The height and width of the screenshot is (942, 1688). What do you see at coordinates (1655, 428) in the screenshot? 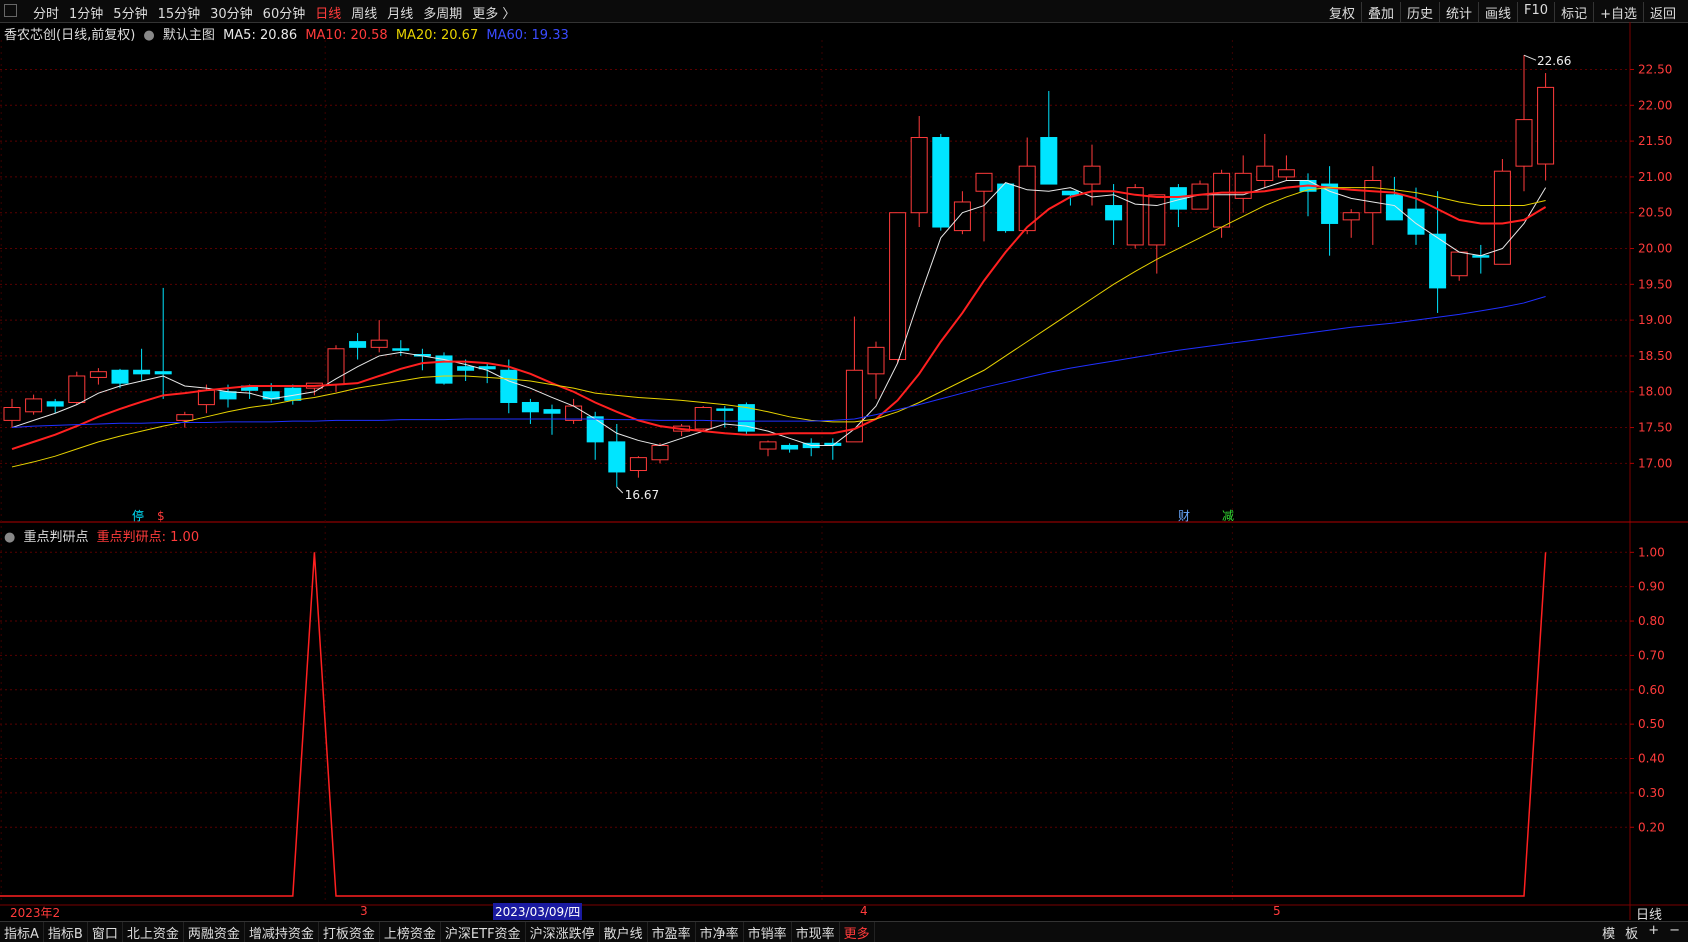
I see `main-tick-label: 17.50` at bounding box center [1655, 428].